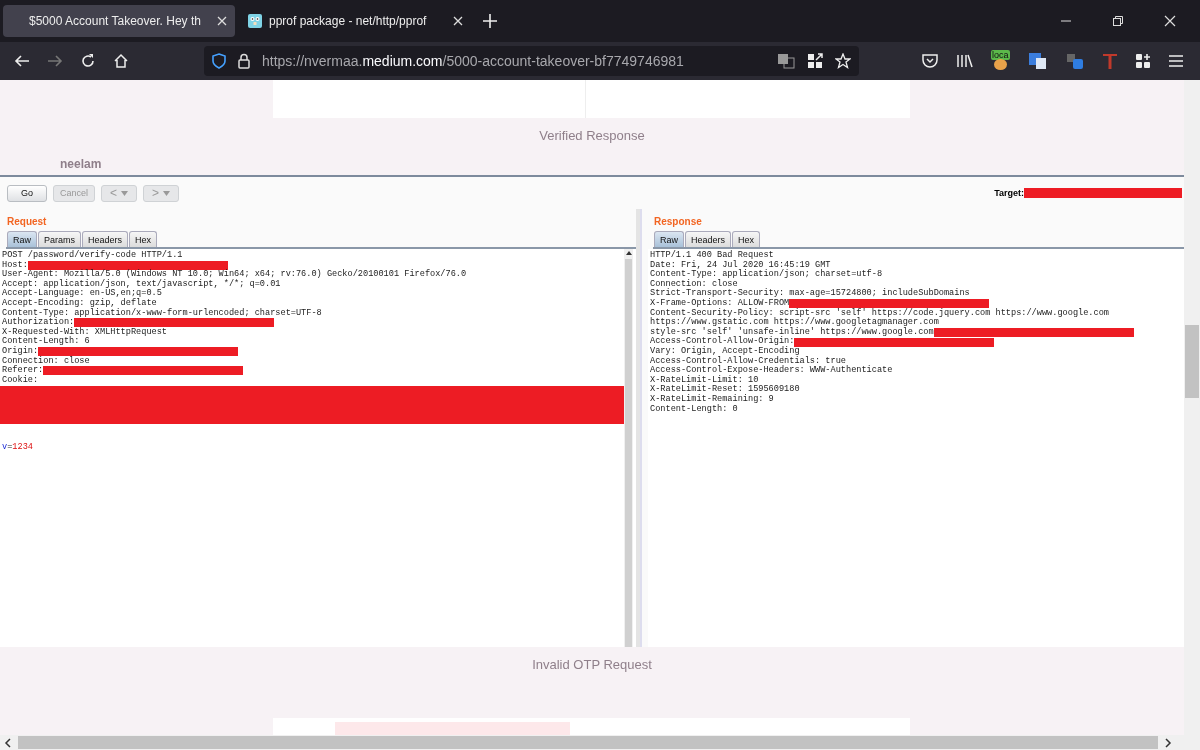 The width and height of the screenshot is (1200, 750). Describe the element at coordinates (60, 239) in the screenshot. I see `editor-tab: Params` at that location.